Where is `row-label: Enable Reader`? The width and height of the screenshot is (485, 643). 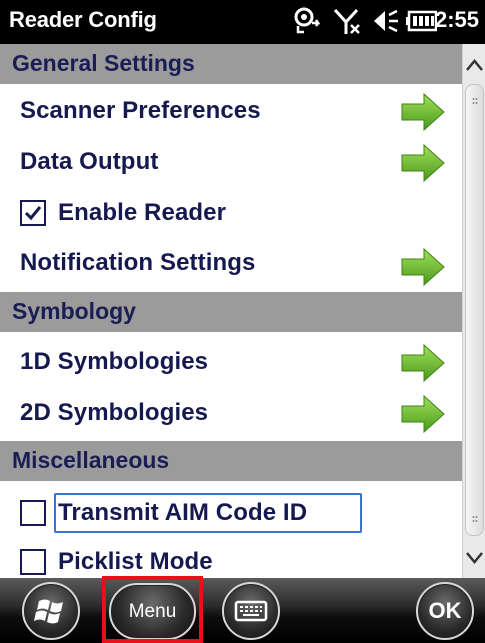
row-label: Enable Reader is located at coordinates (142, 212).